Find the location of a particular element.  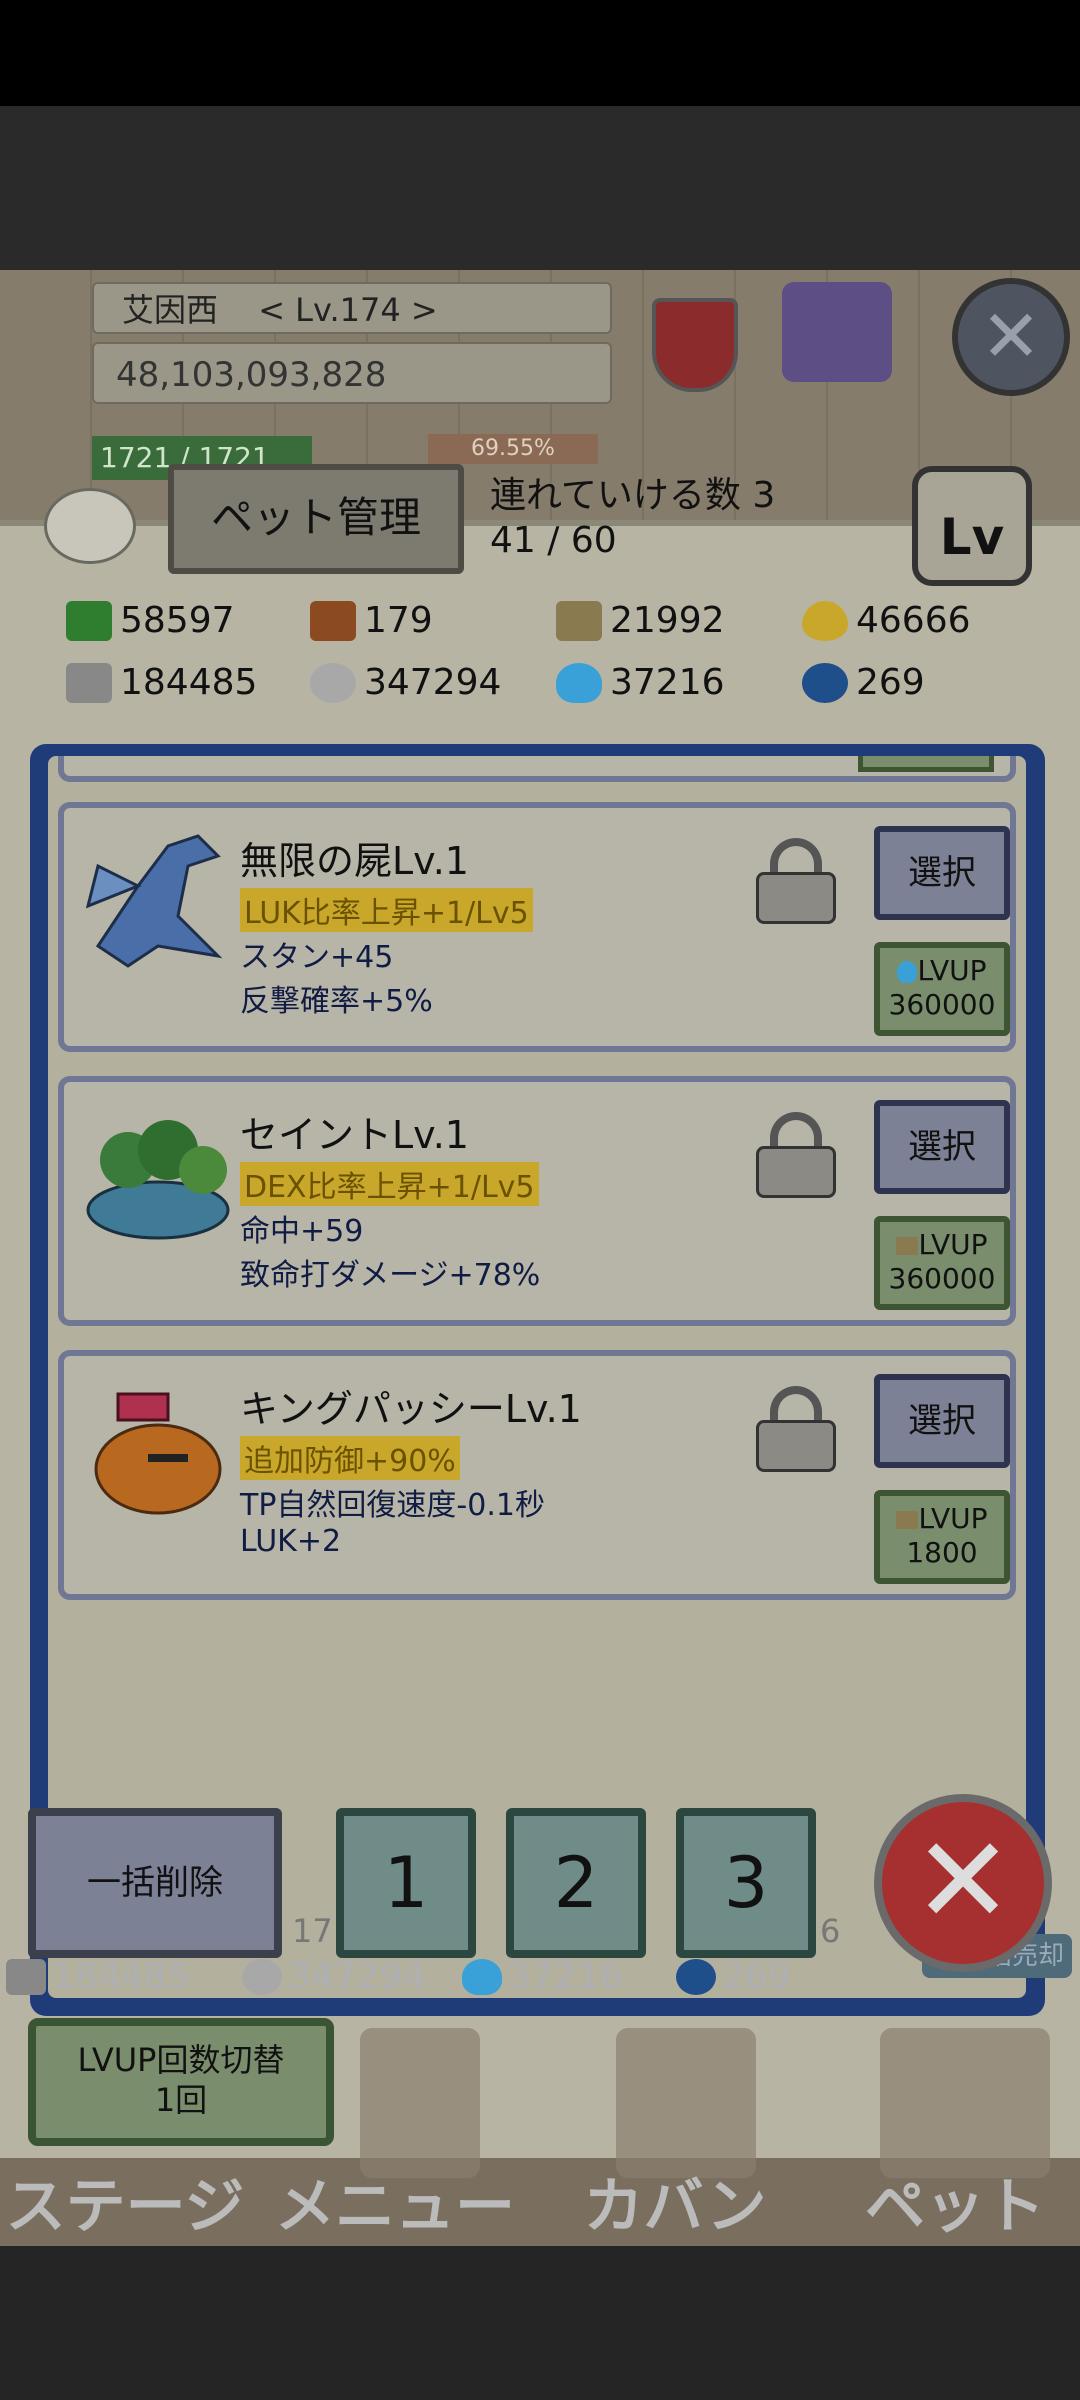

wood-log-icon is located at coordinates (333, 620).